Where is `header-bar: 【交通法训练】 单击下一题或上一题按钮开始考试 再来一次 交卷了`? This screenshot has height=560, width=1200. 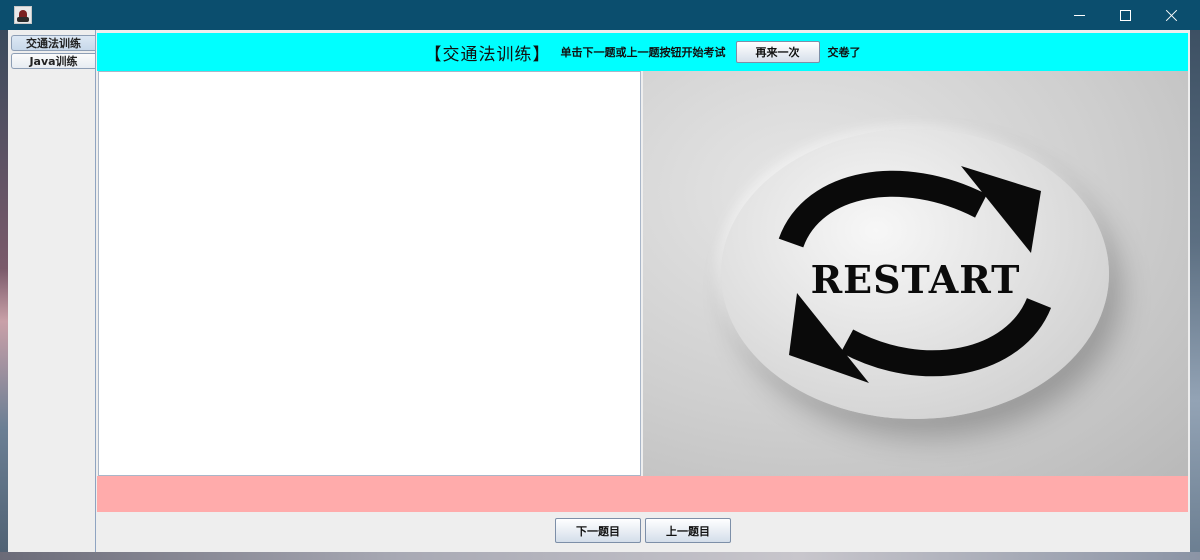
header-bar: 【交通法训练】 单击下一题或上一题按钮开始考试 再来一次 交卷了 is located at coordinates (642, 52).